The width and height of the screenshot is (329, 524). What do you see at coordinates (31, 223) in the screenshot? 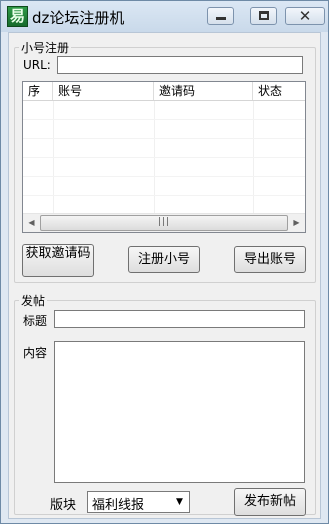
I see `scroll-left-icon: ◀` at bounding box center [31, 223].